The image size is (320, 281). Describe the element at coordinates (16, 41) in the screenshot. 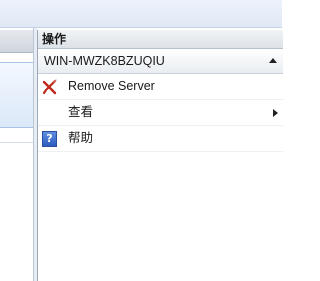

I see `center-pane-header` at that location.